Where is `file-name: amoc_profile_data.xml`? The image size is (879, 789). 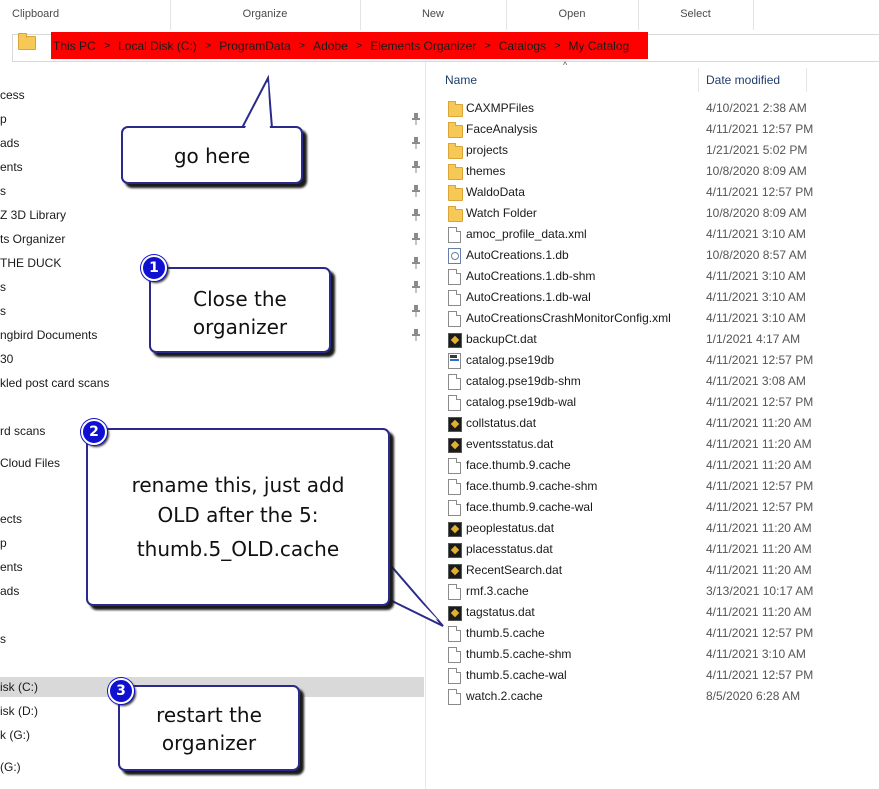
file-name: amoc_profile_data.xml is located at coordinates (526, 234).